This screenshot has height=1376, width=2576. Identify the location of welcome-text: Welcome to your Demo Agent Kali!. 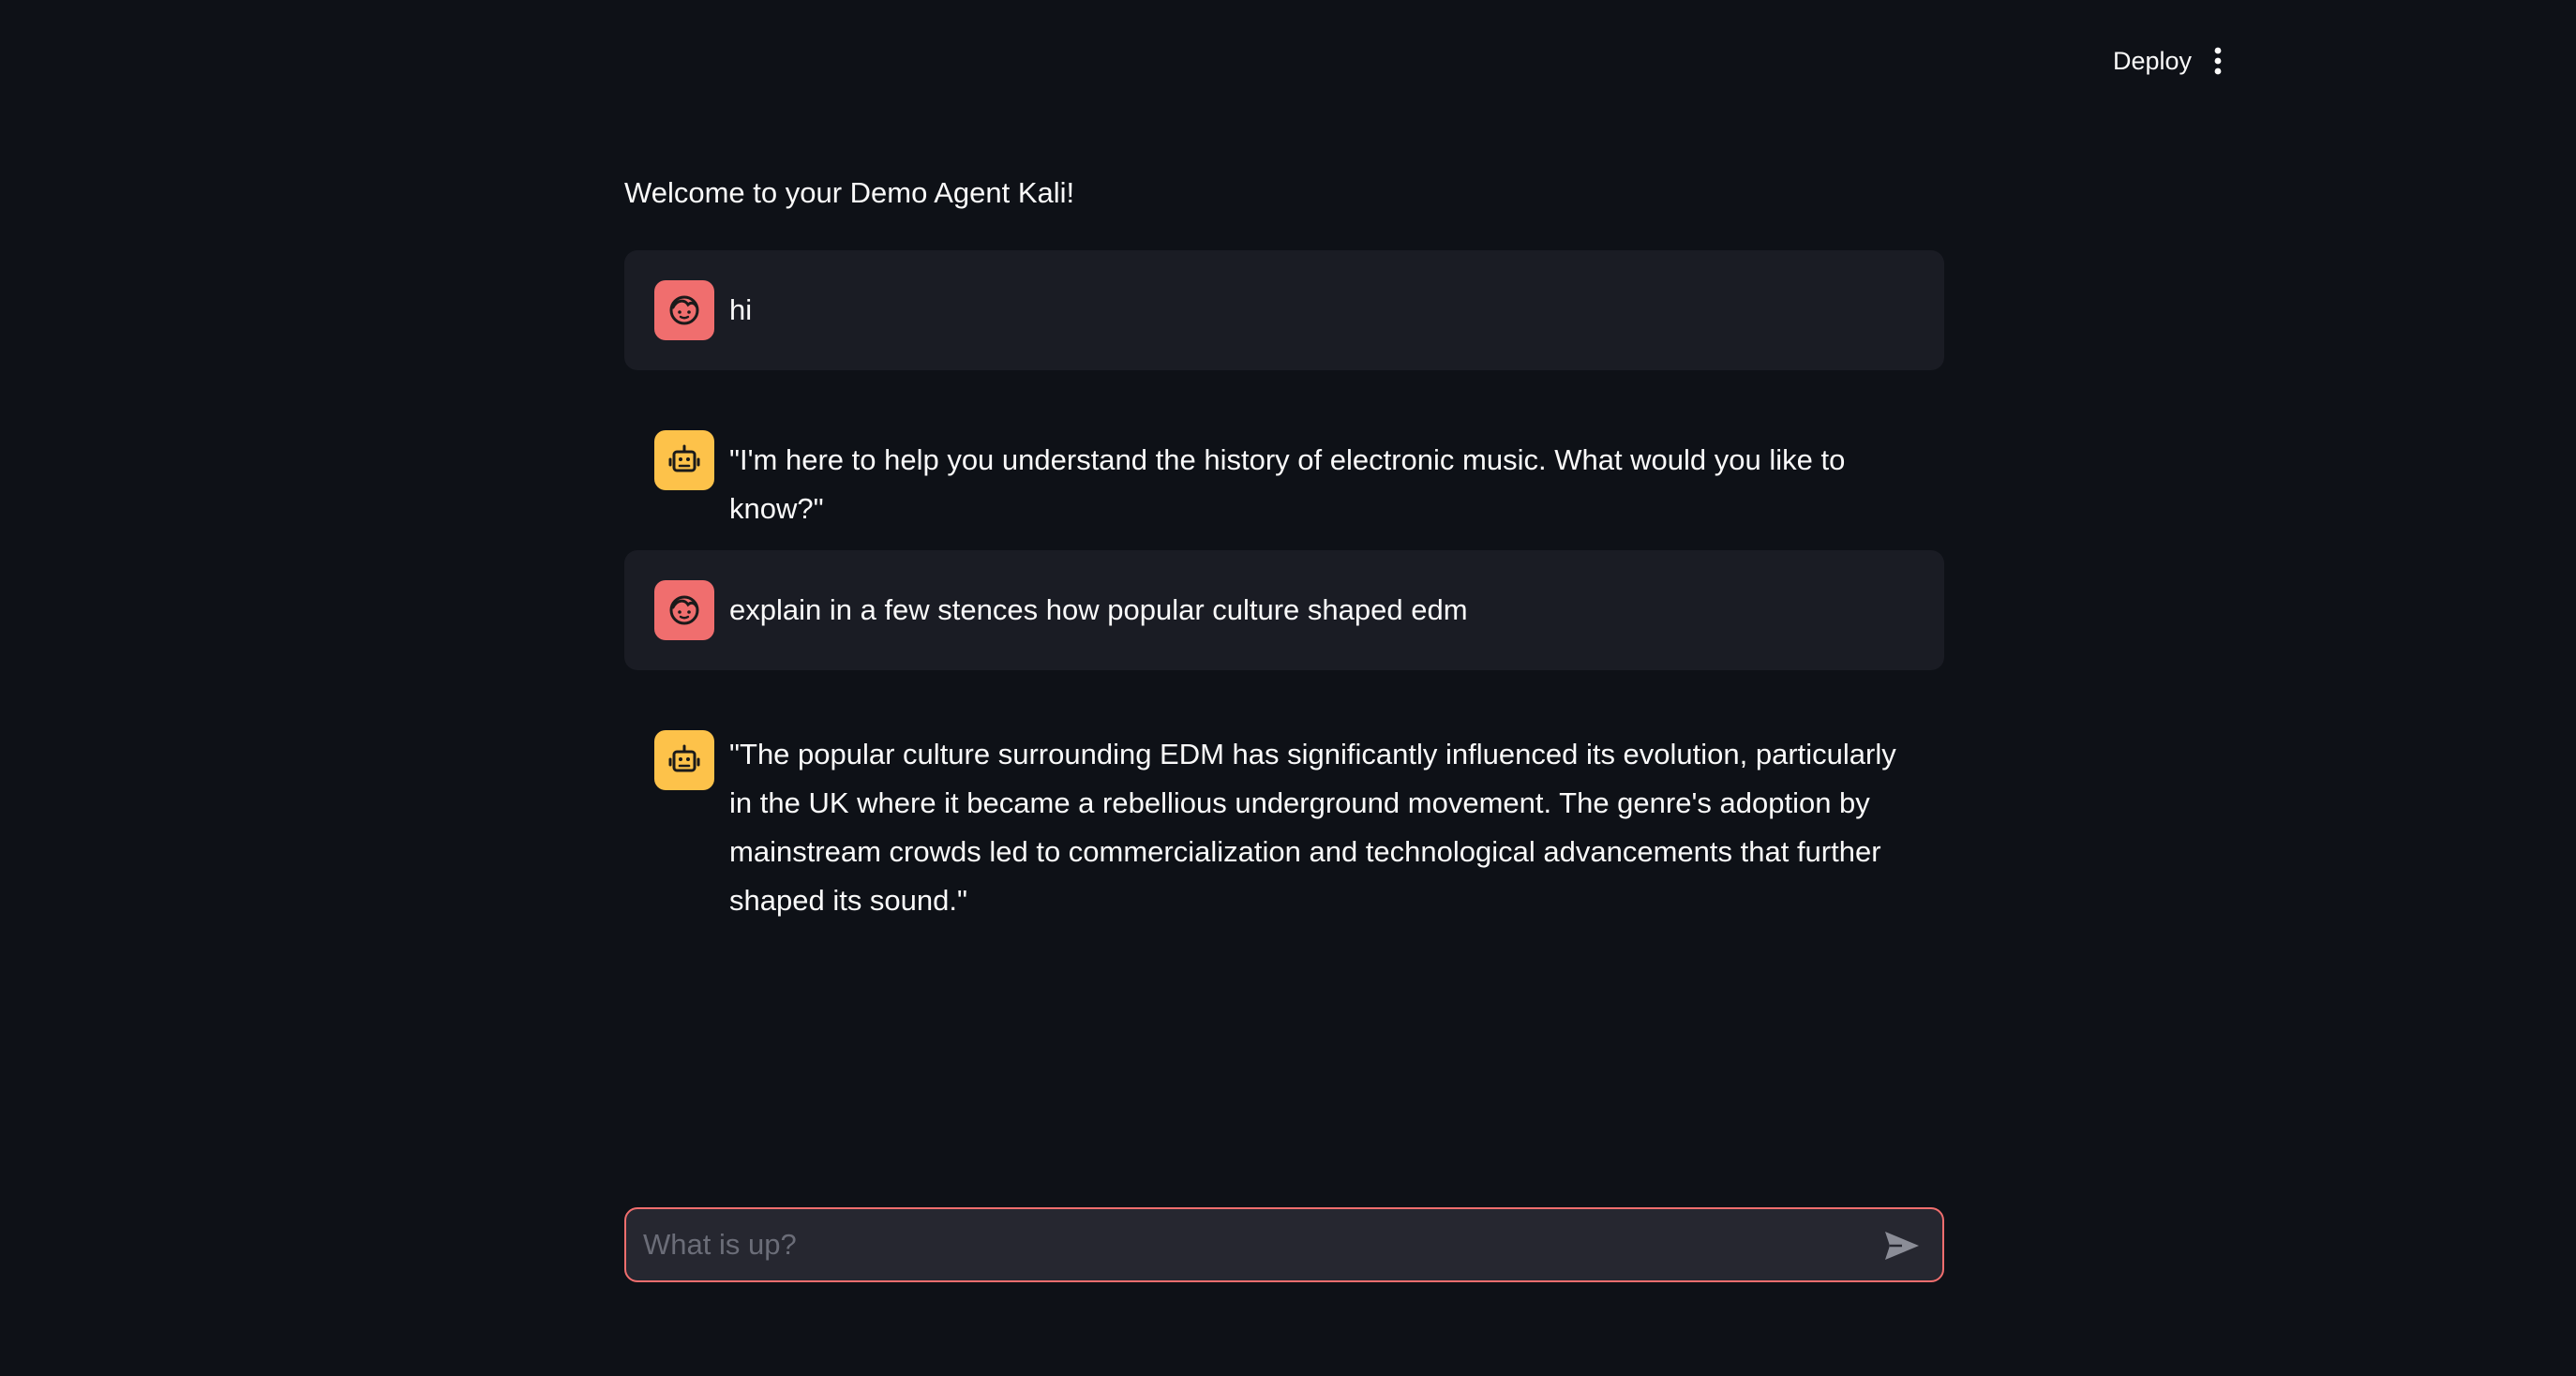
(850, 192).